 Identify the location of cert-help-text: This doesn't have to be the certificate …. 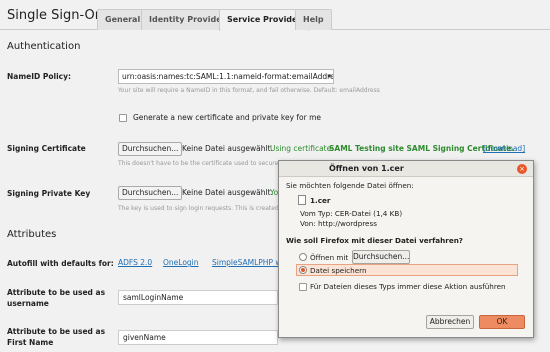
(203, 163).